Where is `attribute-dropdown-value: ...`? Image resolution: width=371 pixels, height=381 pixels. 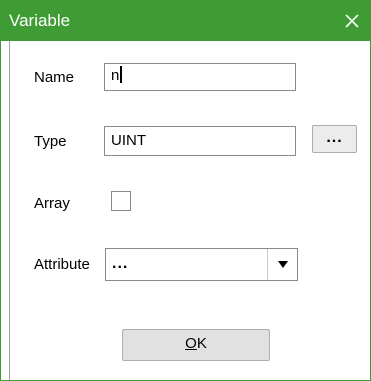 attribute-dropdown-value: ... is located at coordinates (120, 263).